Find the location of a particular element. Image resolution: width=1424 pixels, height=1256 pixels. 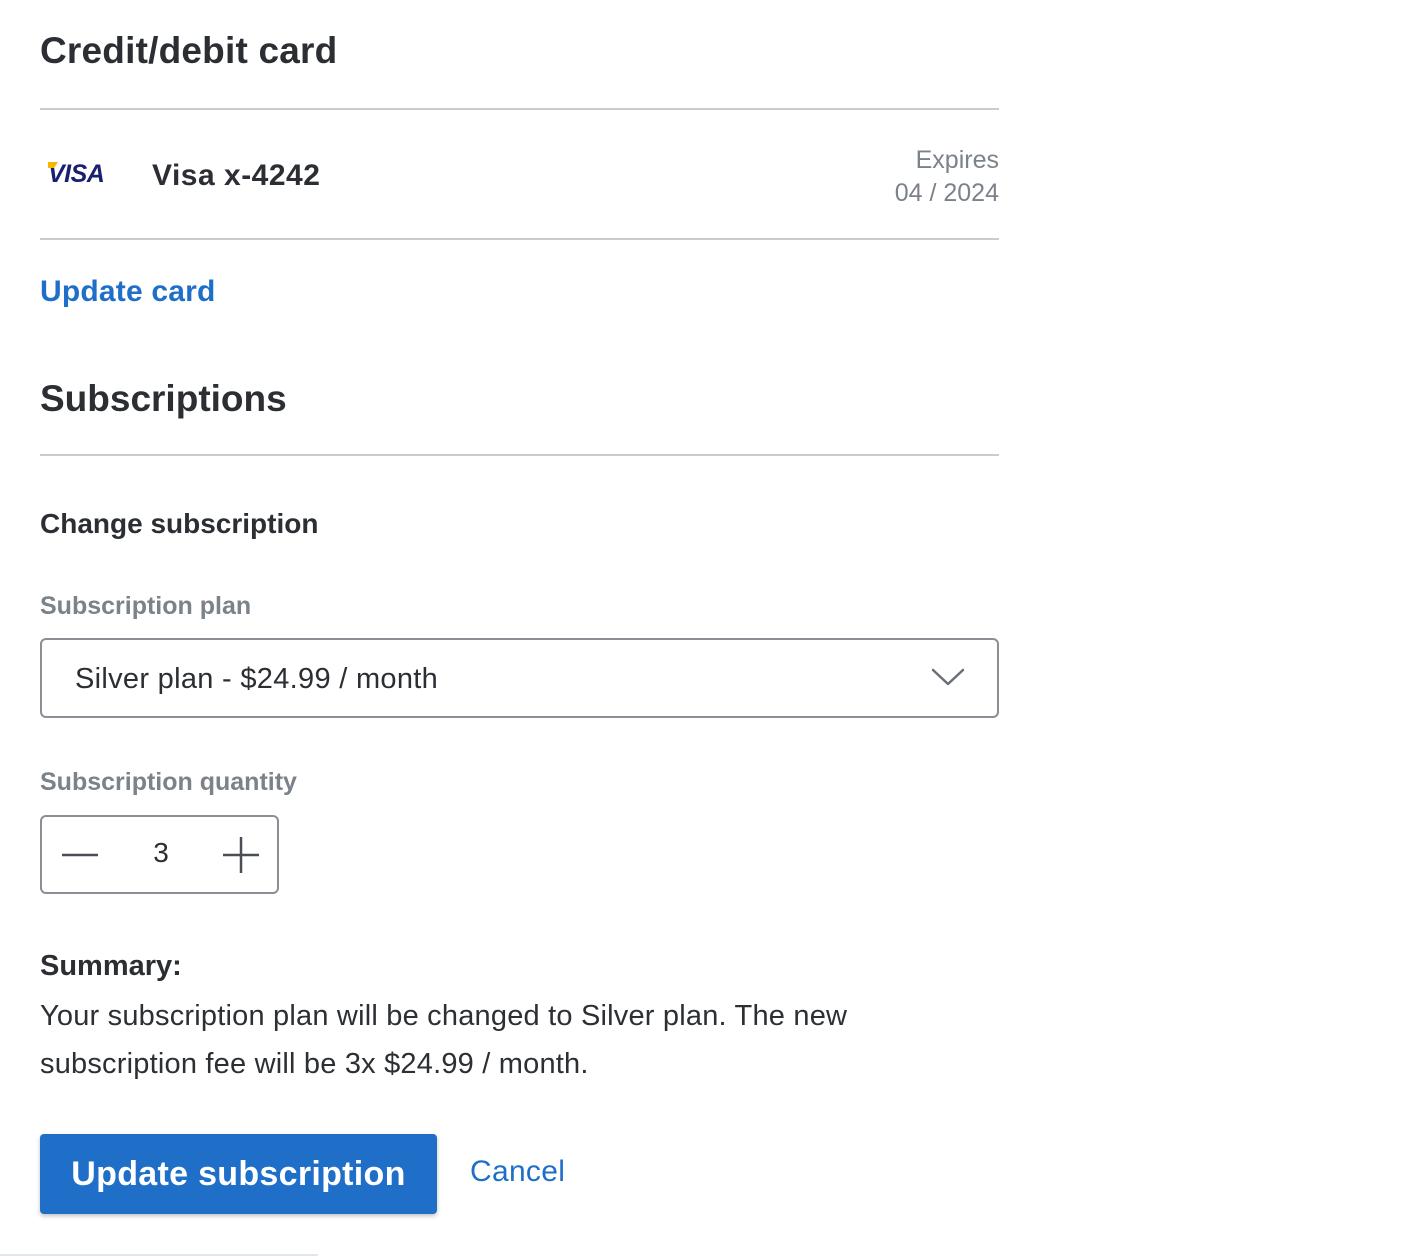

card-section-title: Credit/debit card is located at coordinates (189, 50).